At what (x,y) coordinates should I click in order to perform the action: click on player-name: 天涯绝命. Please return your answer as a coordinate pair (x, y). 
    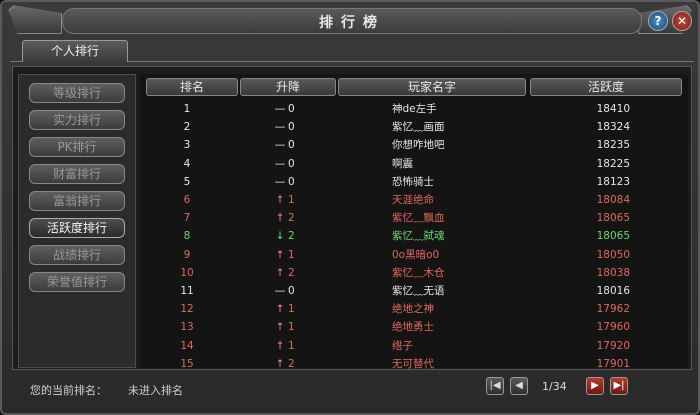
    Looking at the image, I should click on (413, 200).